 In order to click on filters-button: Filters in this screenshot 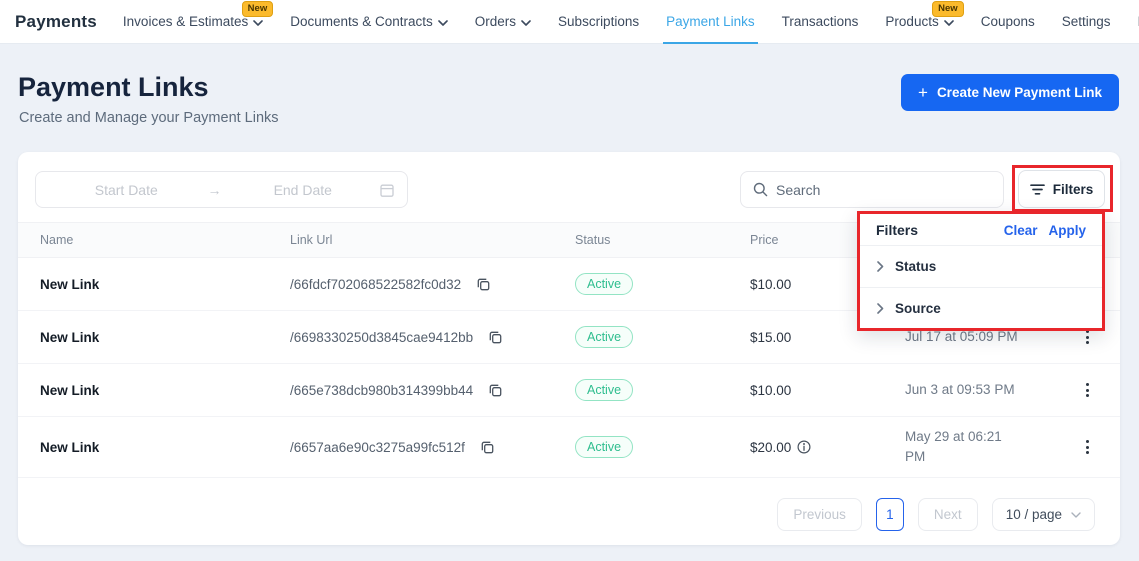, I will do `click(1061, 189)`.